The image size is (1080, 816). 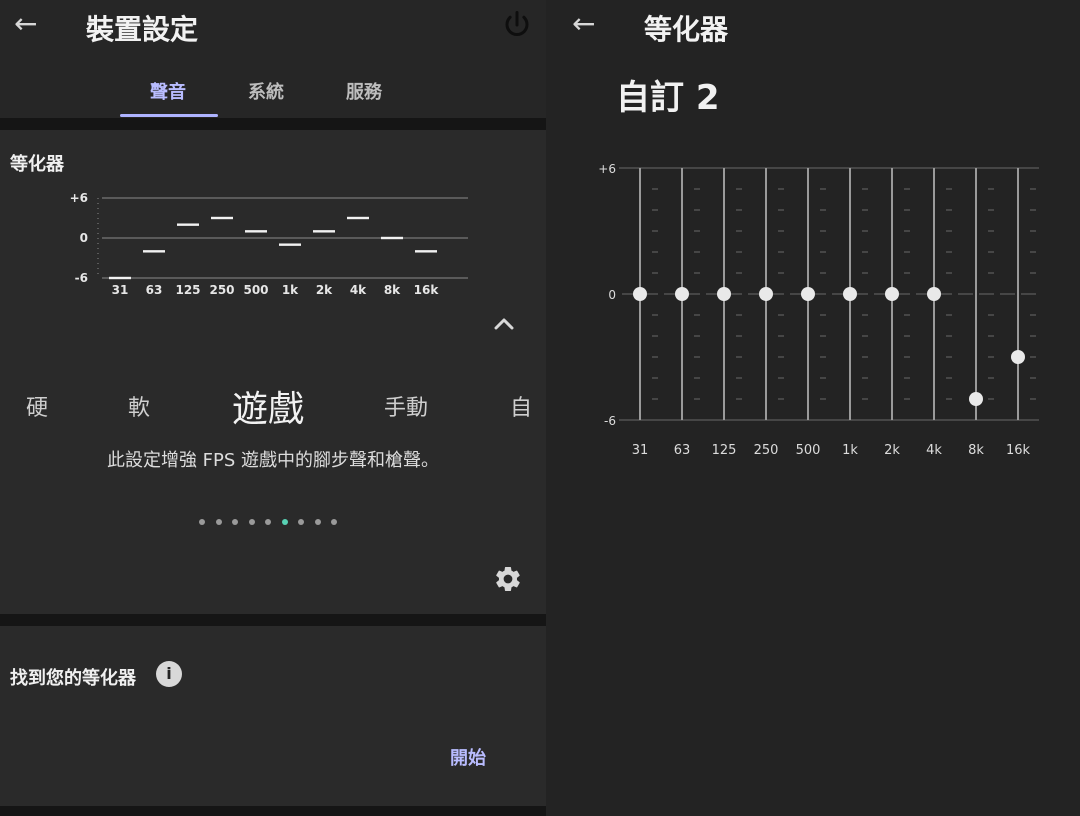 What do you see at coordinates (517, 25) in the screenshot?
I see `power-icon` at bounding box center [517, 25].